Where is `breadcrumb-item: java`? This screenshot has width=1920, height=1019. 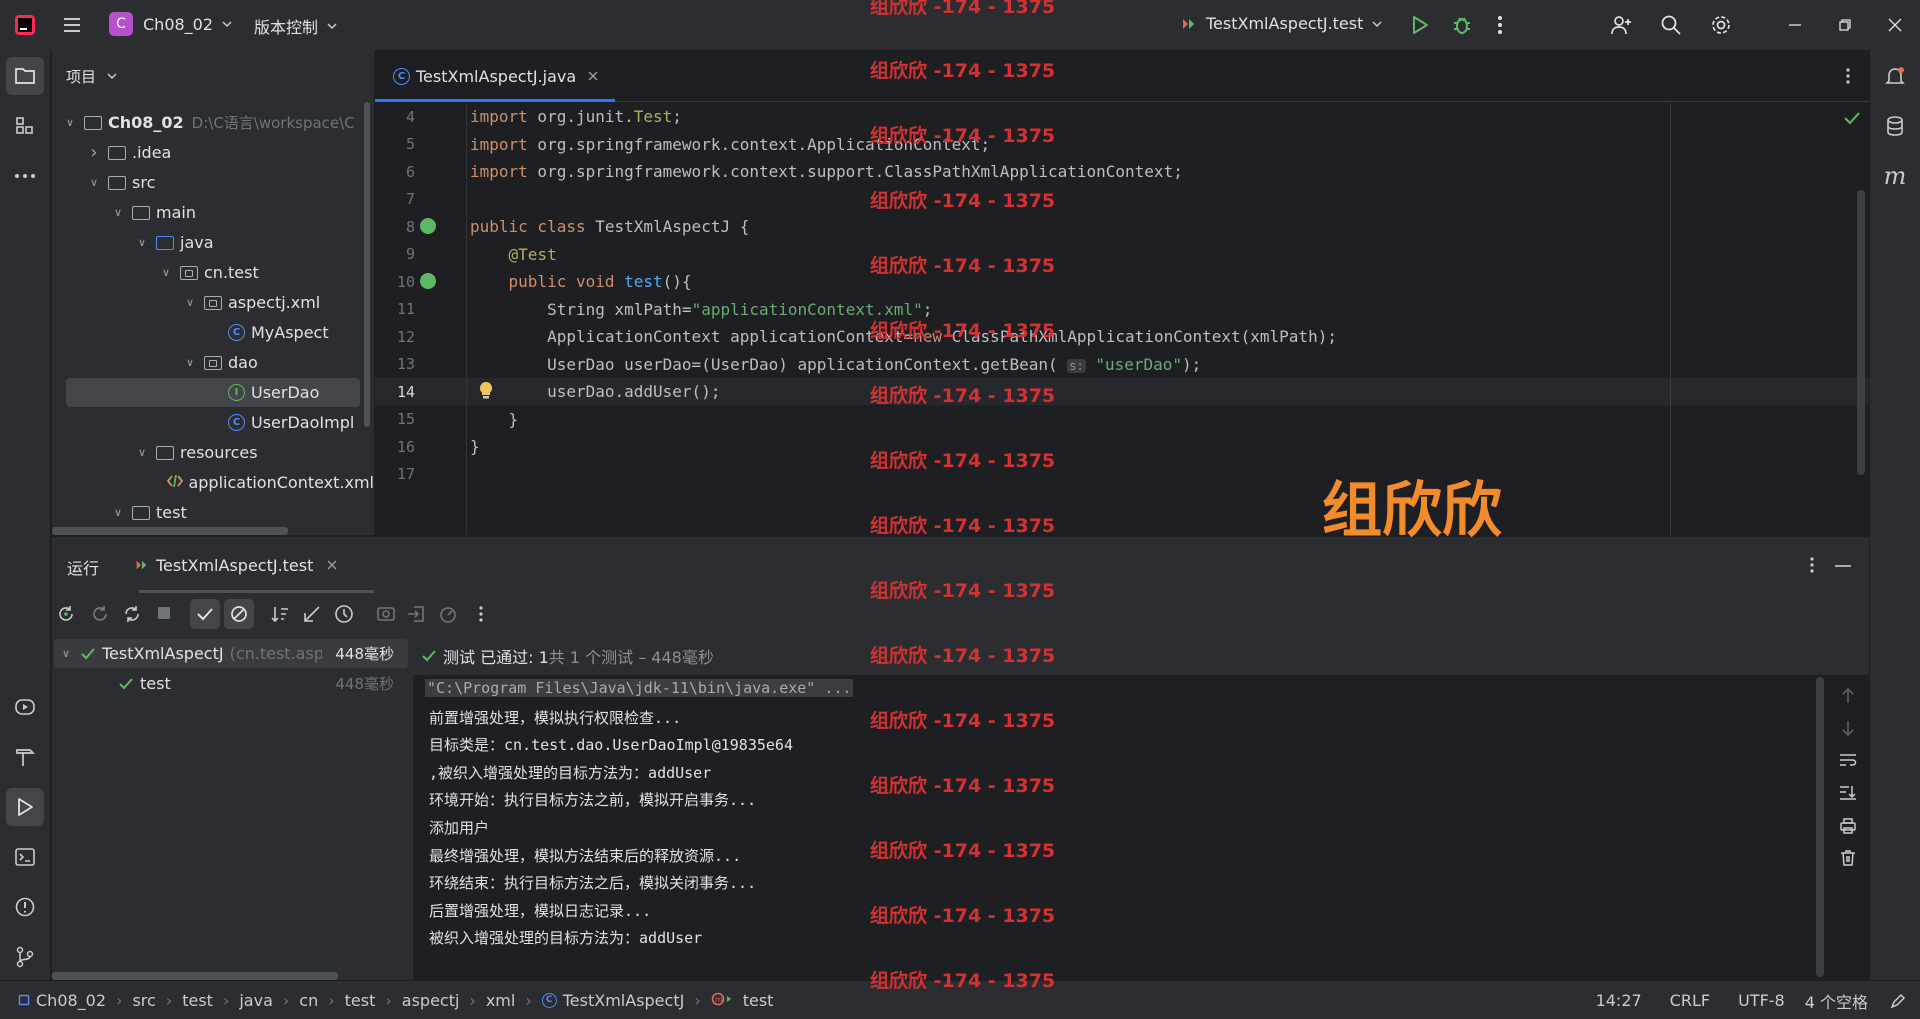
breadcrumb-item: java is located at coordinates (256, 1000).